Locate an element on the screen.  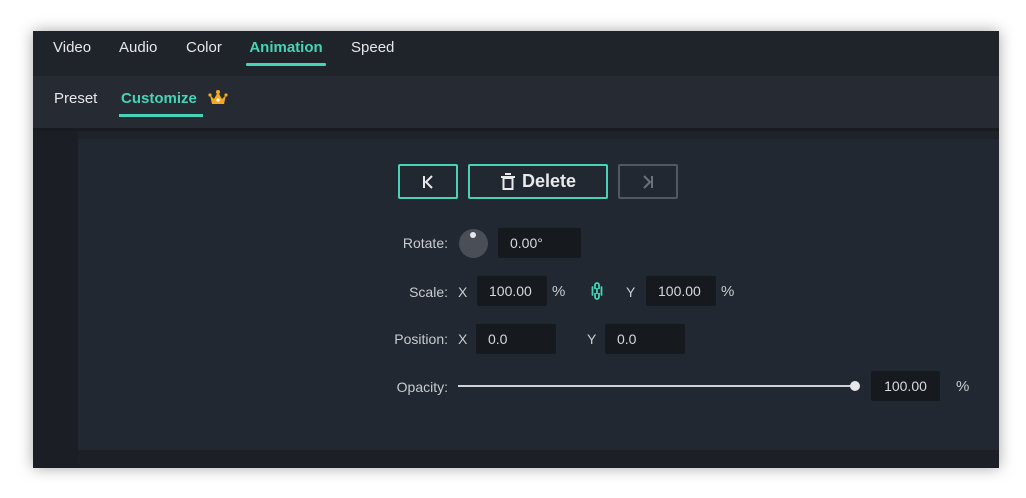
scale-x-field: 100.00 is located at coordinates (512, 291).